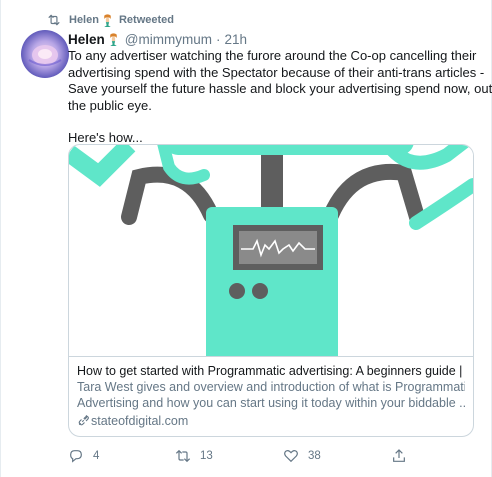 This screenshot has width=492, height=477. What do you see at coordinates (194, 456) in the screenshot?
I see `retweet-button: 13` at bounding box center [194, 456].